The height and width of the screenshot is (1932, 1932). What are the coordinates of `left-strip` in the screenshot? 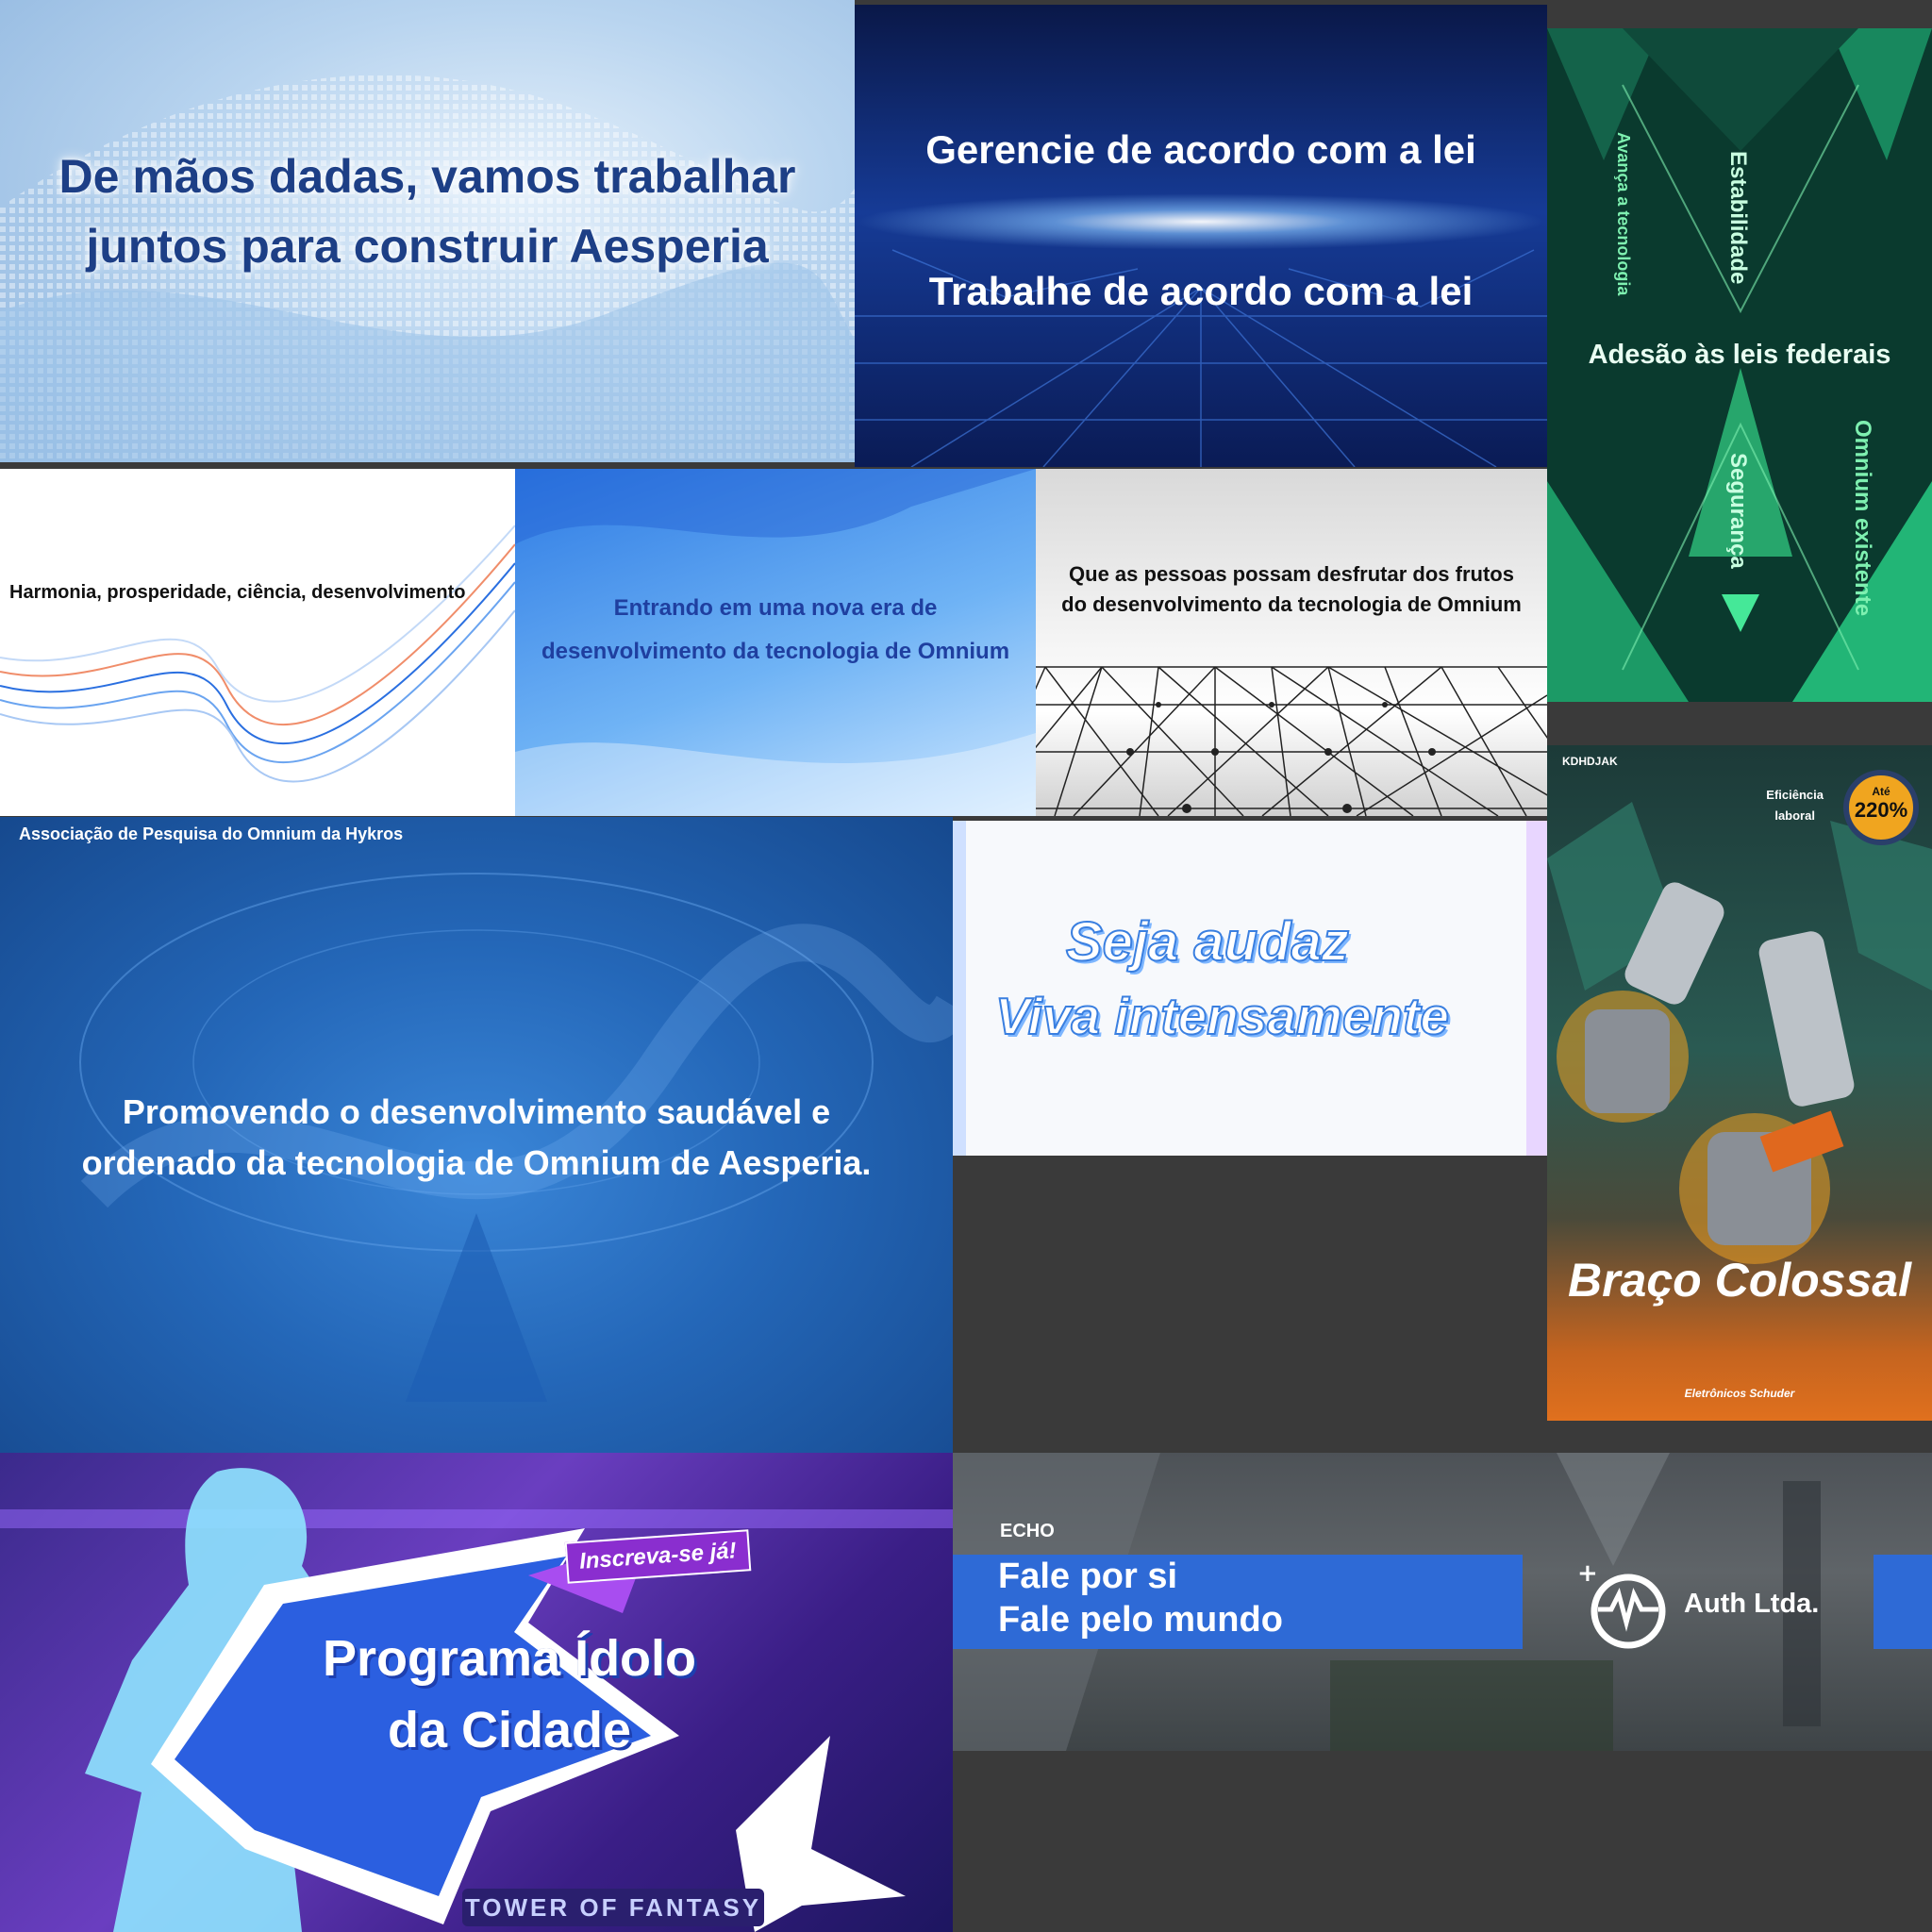 It's located at (959, 989).